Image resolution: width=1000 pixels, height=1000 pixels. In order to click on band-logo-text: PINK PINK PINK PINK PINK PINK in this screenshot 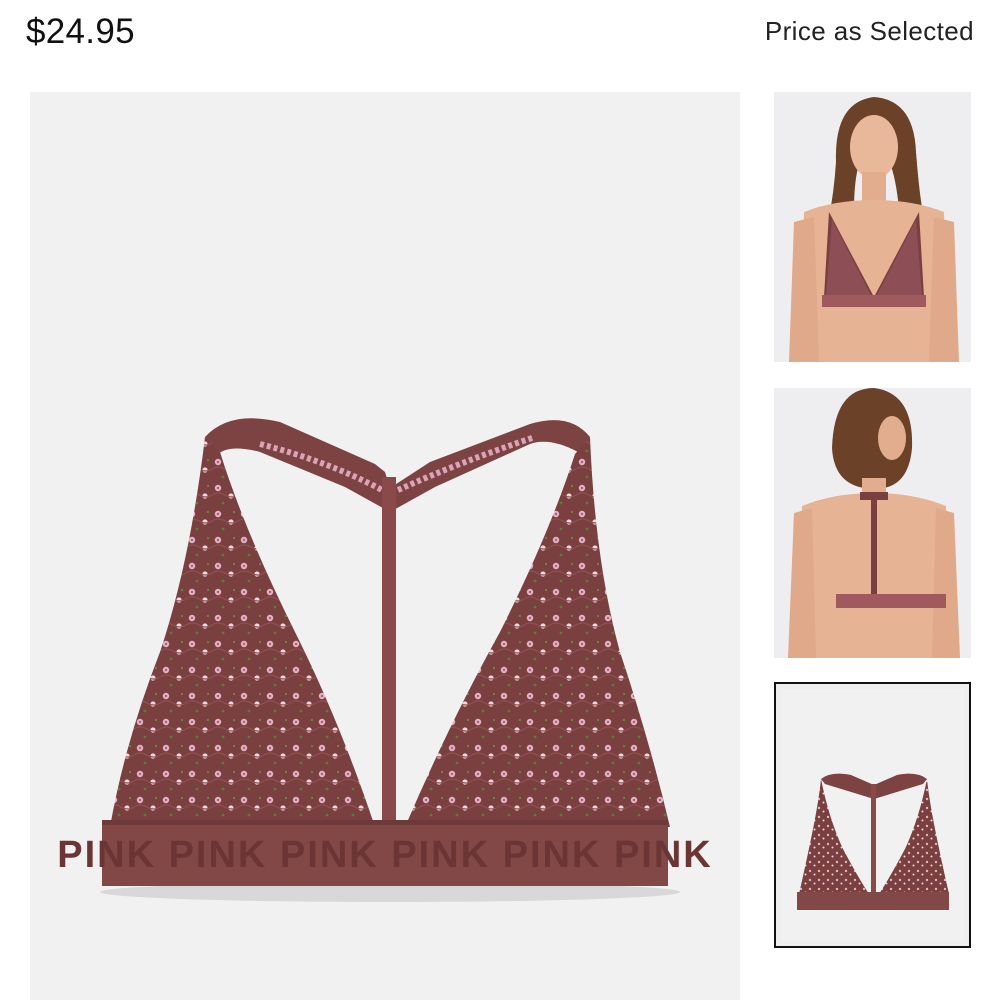, I will do `click(385, 855)`.